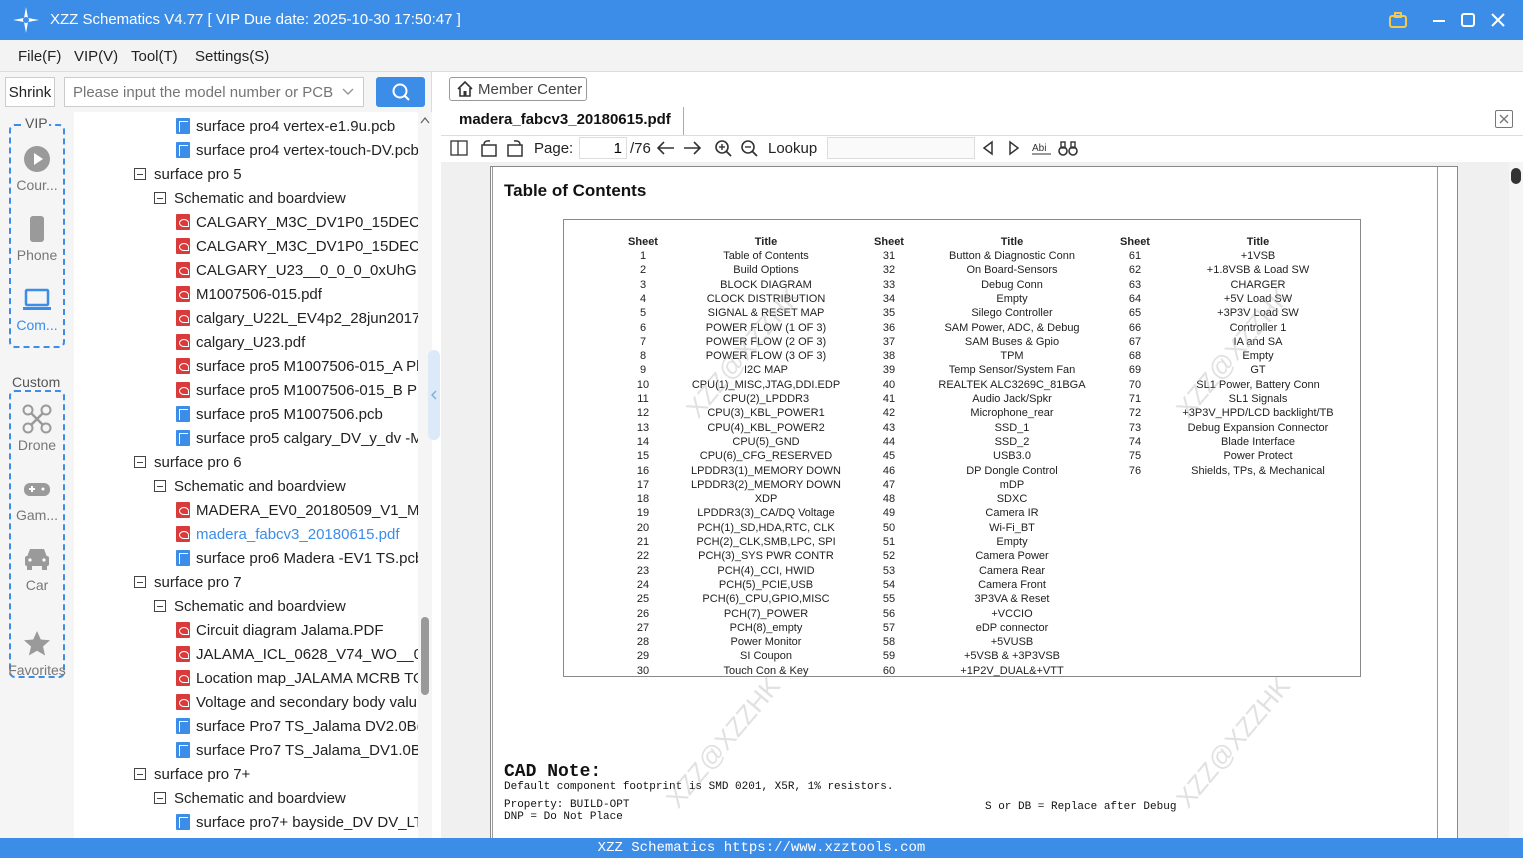  Describe the element at coordinates (297, 726) in the screenshot. I see `tree-file: surface Pro7 TS_Jalama DV2.0B(M` at that location.